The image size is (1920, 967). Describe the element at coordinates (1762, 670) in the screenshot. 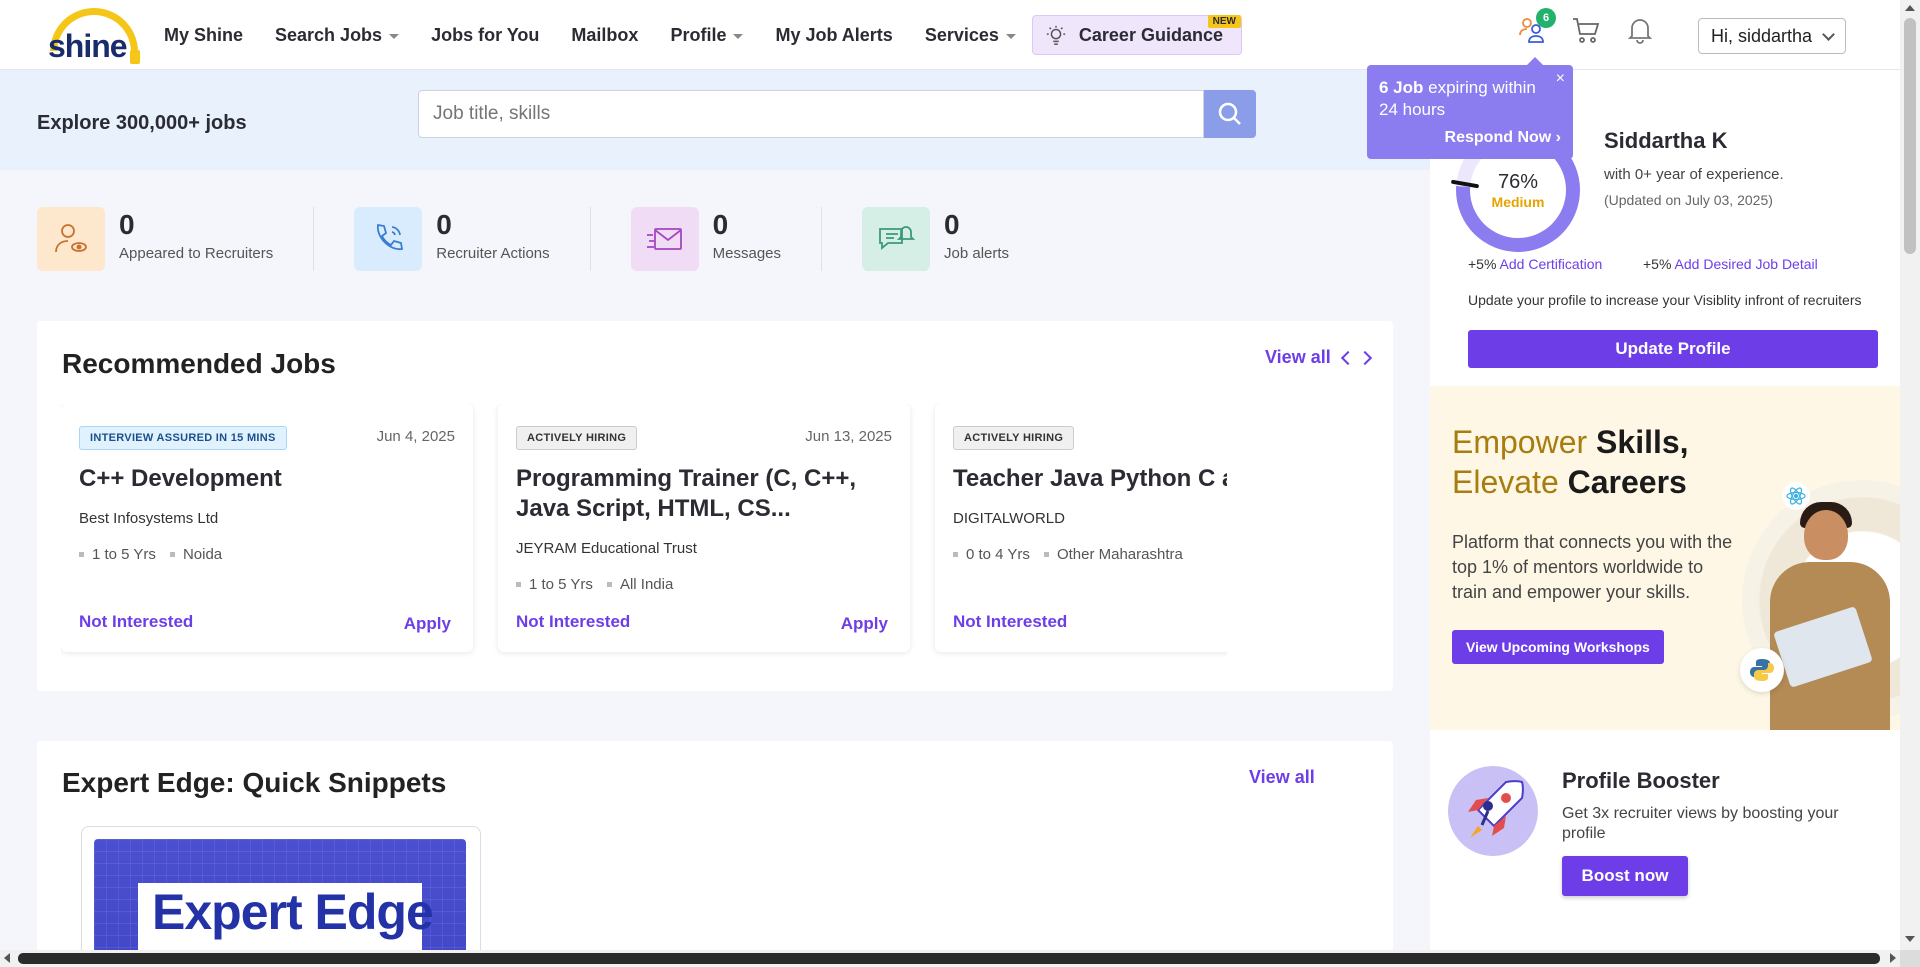

I see `python-icon` at that location.